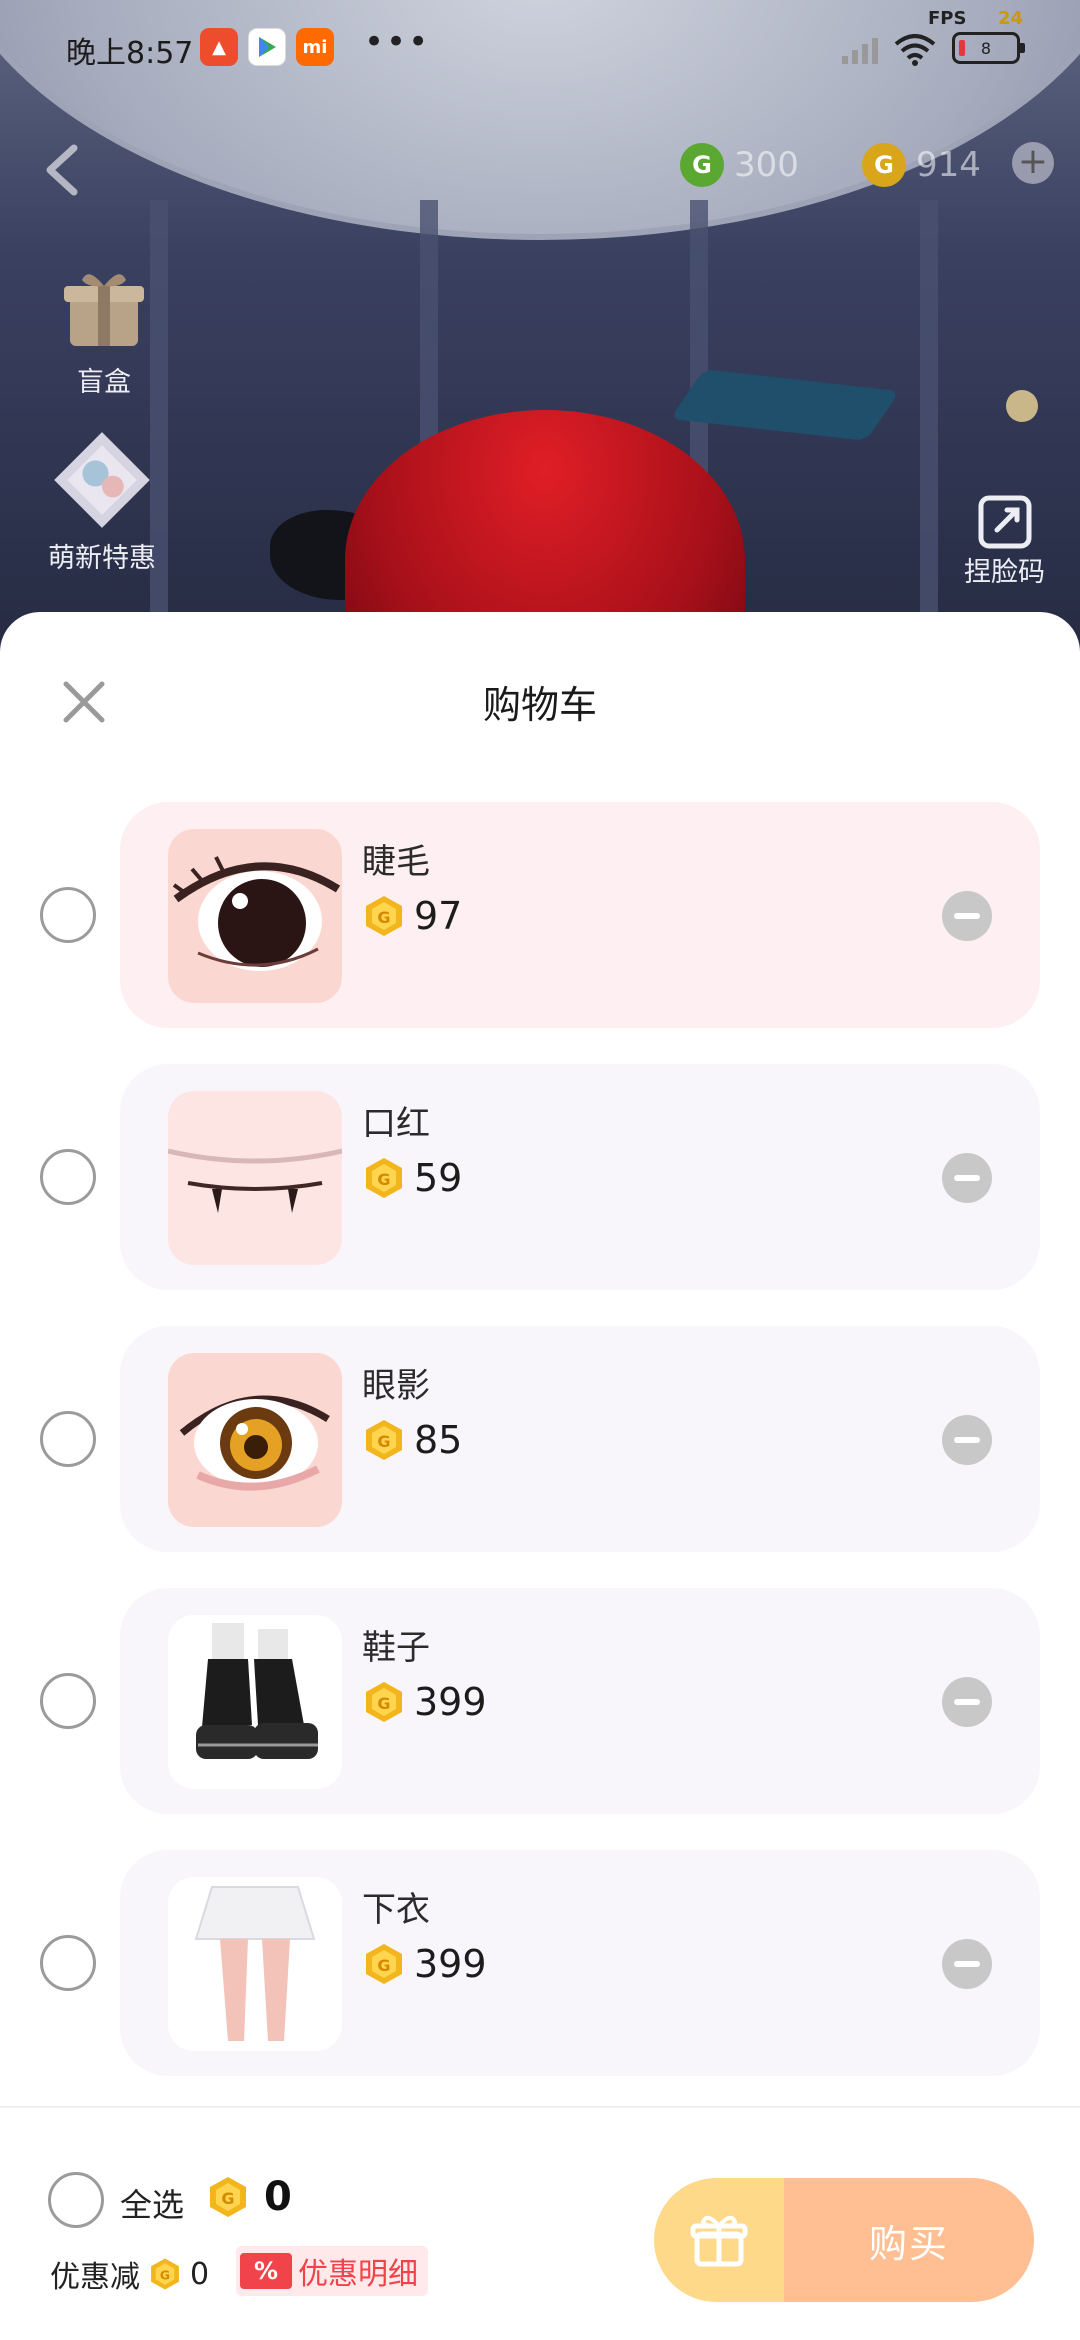  I want to click on buy-button: 购买, so click(909, 2240).